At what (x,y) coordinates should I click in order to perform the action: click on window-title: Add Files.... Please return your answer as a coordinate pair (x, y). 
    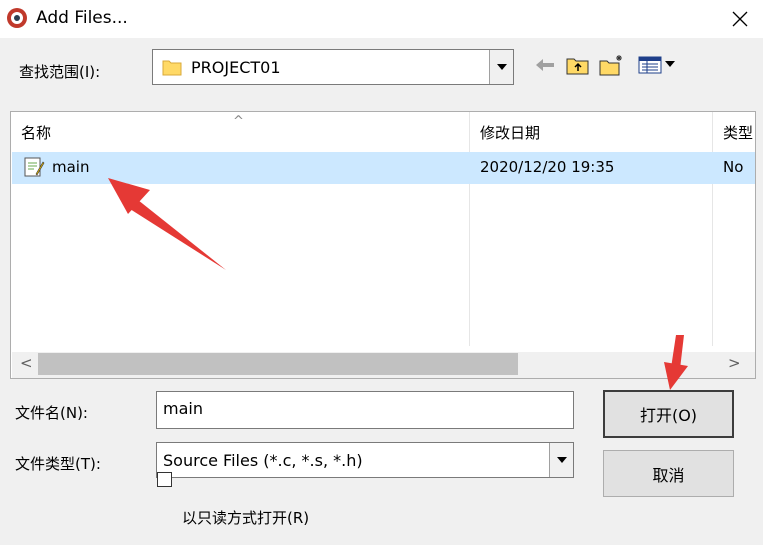
    Looking at the image, I should click on (82, 18).